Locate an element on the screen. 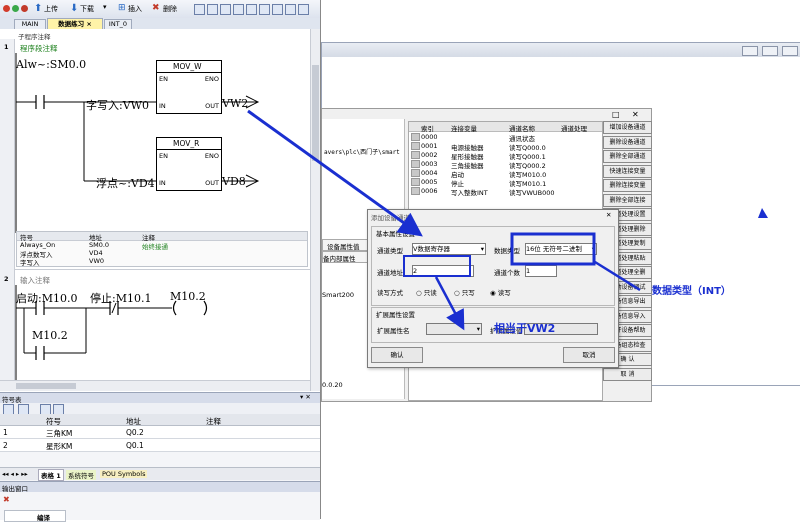 This screenshot has width=800, height=522. mov-w-in-operand: 字写入:VW0 is located at coordinates (117, 105).